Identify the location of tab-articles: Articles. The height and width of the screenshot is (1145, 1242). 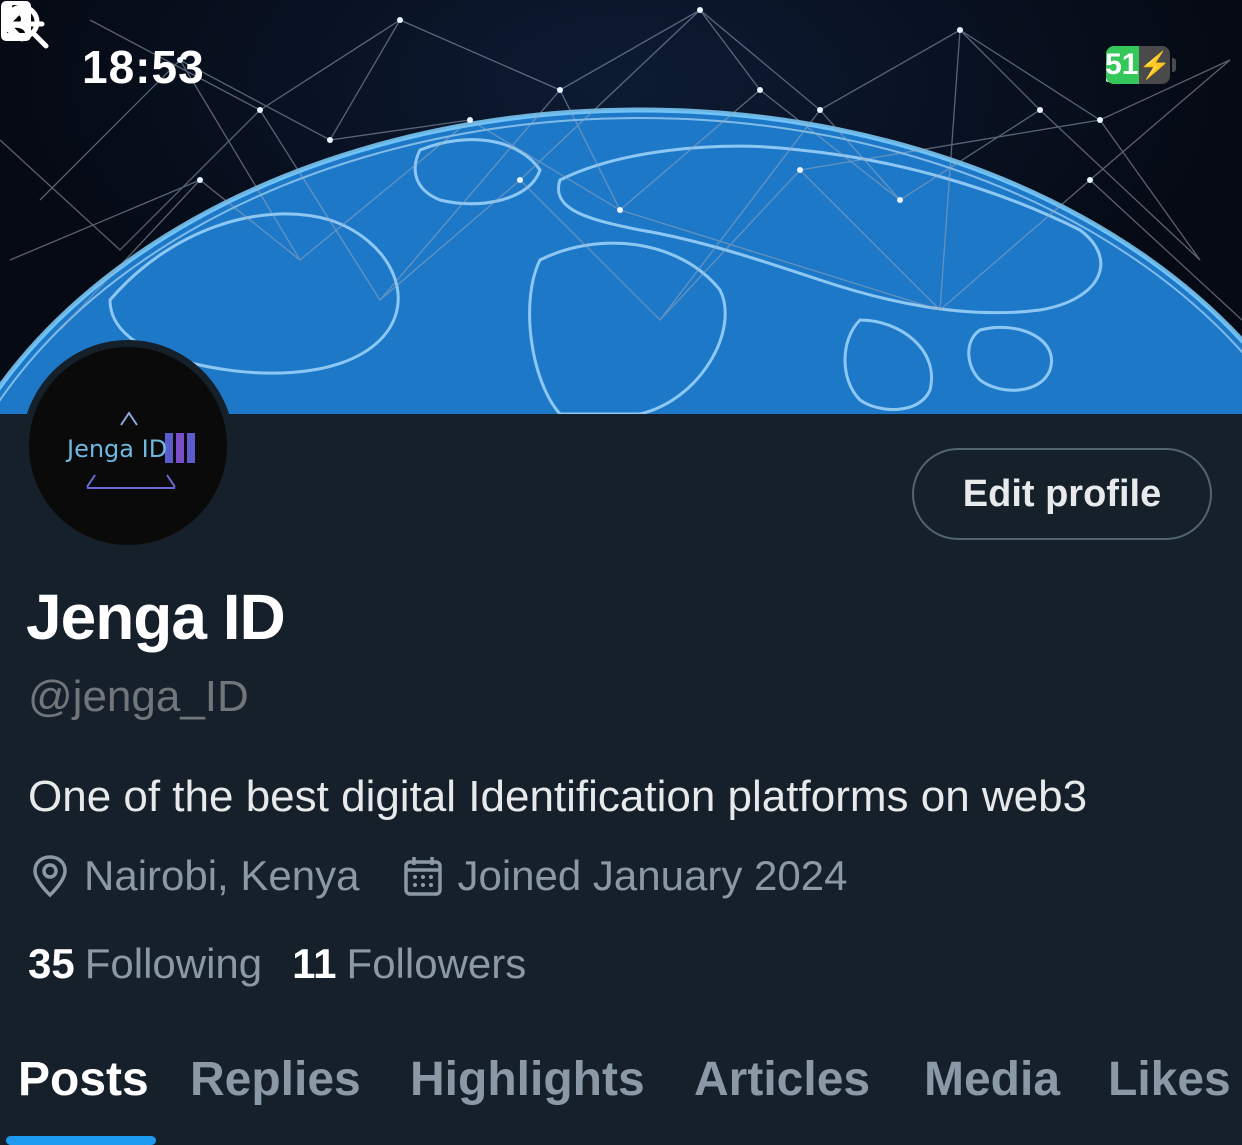
(782, 1079).